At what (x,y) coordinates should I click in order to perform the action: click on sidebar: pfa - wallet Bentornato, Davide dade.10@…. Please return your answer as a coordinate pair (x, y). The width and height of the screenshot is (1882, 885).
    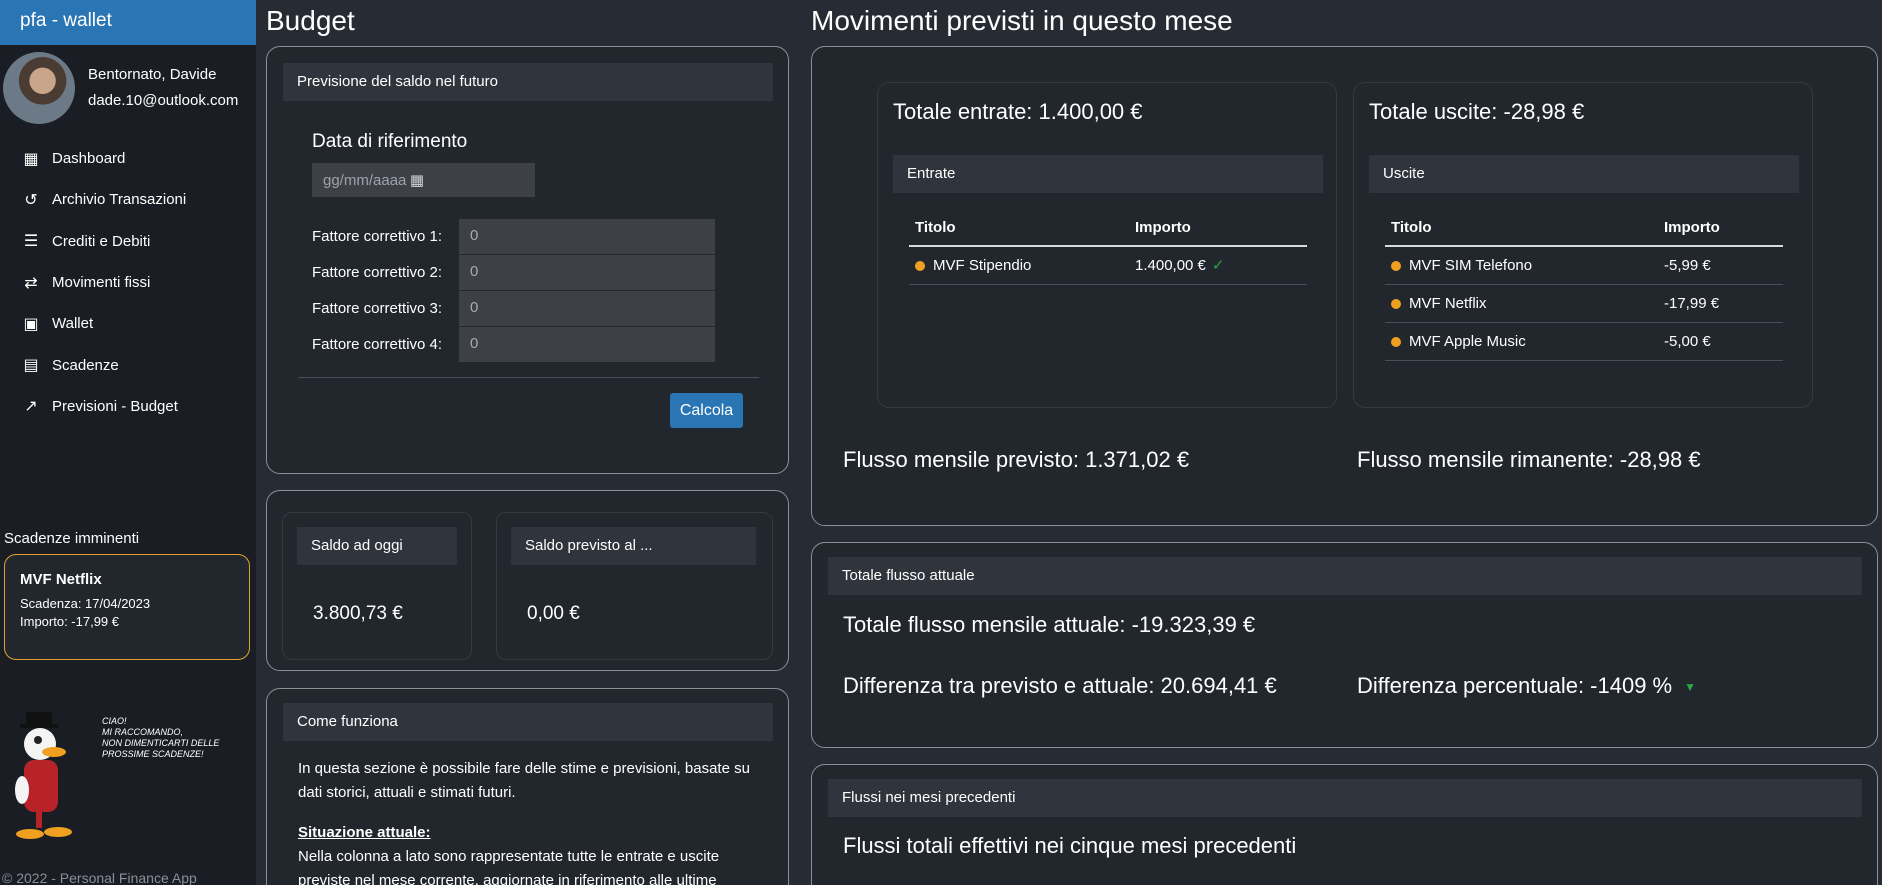
    Looking at the image, I should click on (128, 442).